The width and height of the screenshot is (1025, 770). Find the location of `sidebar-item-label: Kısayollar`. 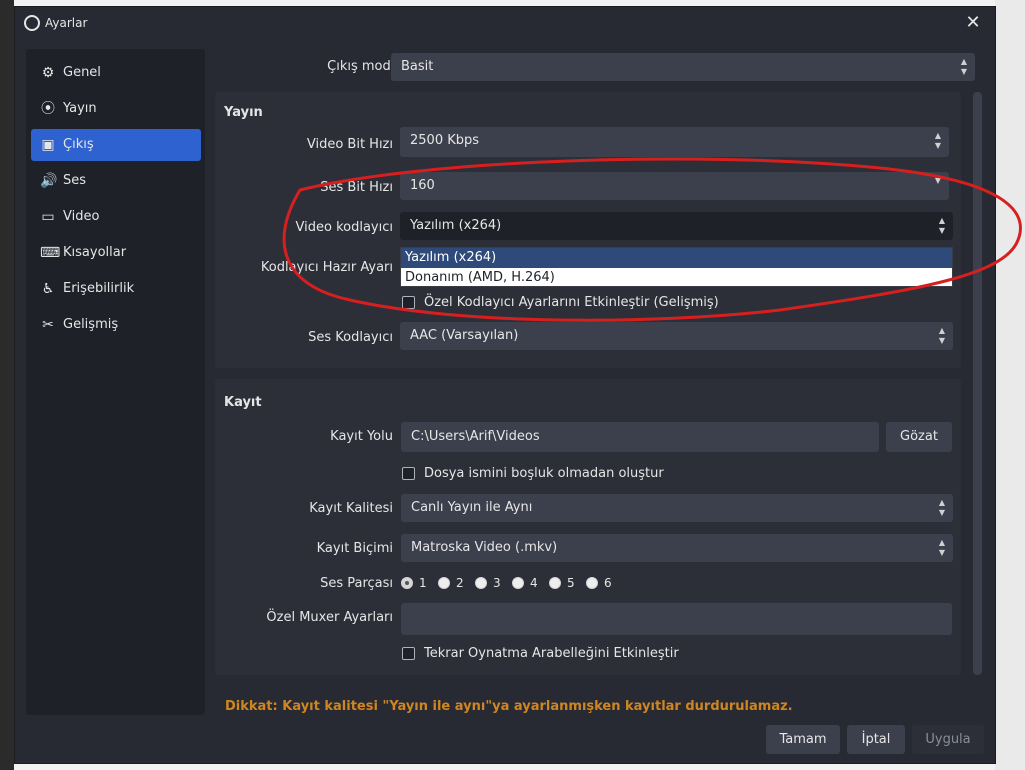

sidebar-item-label: Kısayollar is located at coordinates (95, 252).